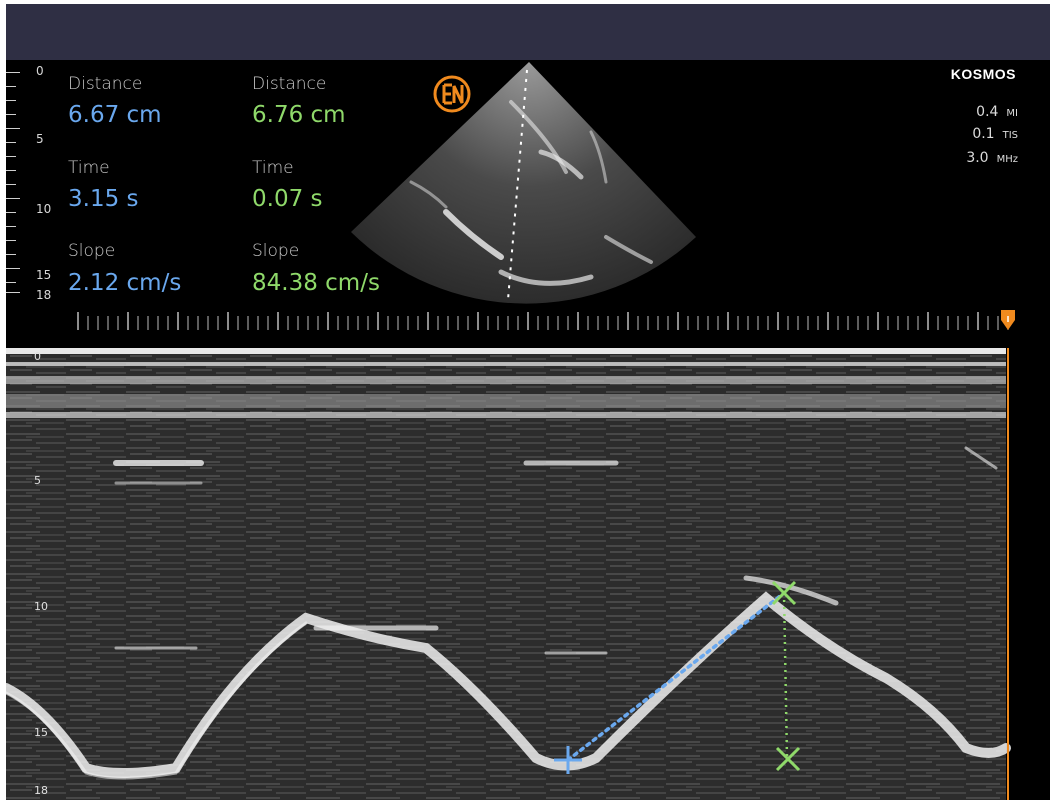 The height and width of the screenshot is (806, 1056). Describe the element at coordinates (40, 71) in the screenshot. I see `depth-label: 0` at that location.